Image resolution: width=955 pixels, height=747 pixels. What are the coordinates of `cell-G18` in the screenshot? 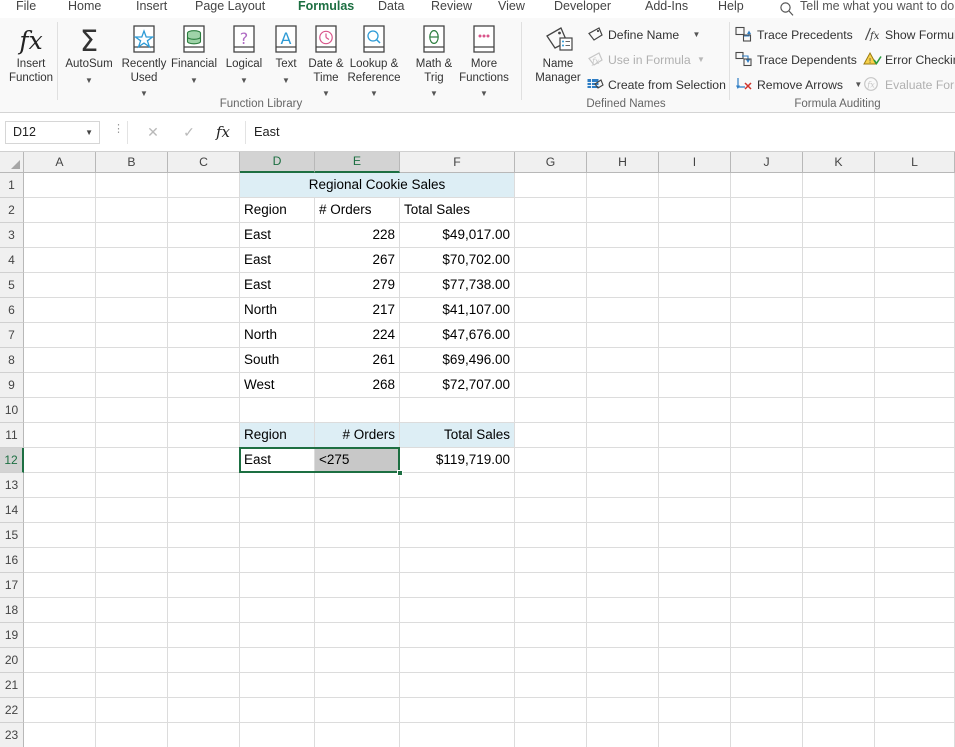 It's located at (551, 610).